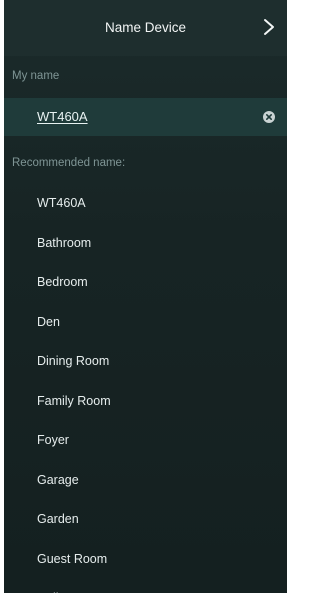 This screenshot has height=593, width=320. What do you see at coordinates (145, 560) in the screenshot?
I see `list-item: Guest Room` at bounding box center [145, 560].